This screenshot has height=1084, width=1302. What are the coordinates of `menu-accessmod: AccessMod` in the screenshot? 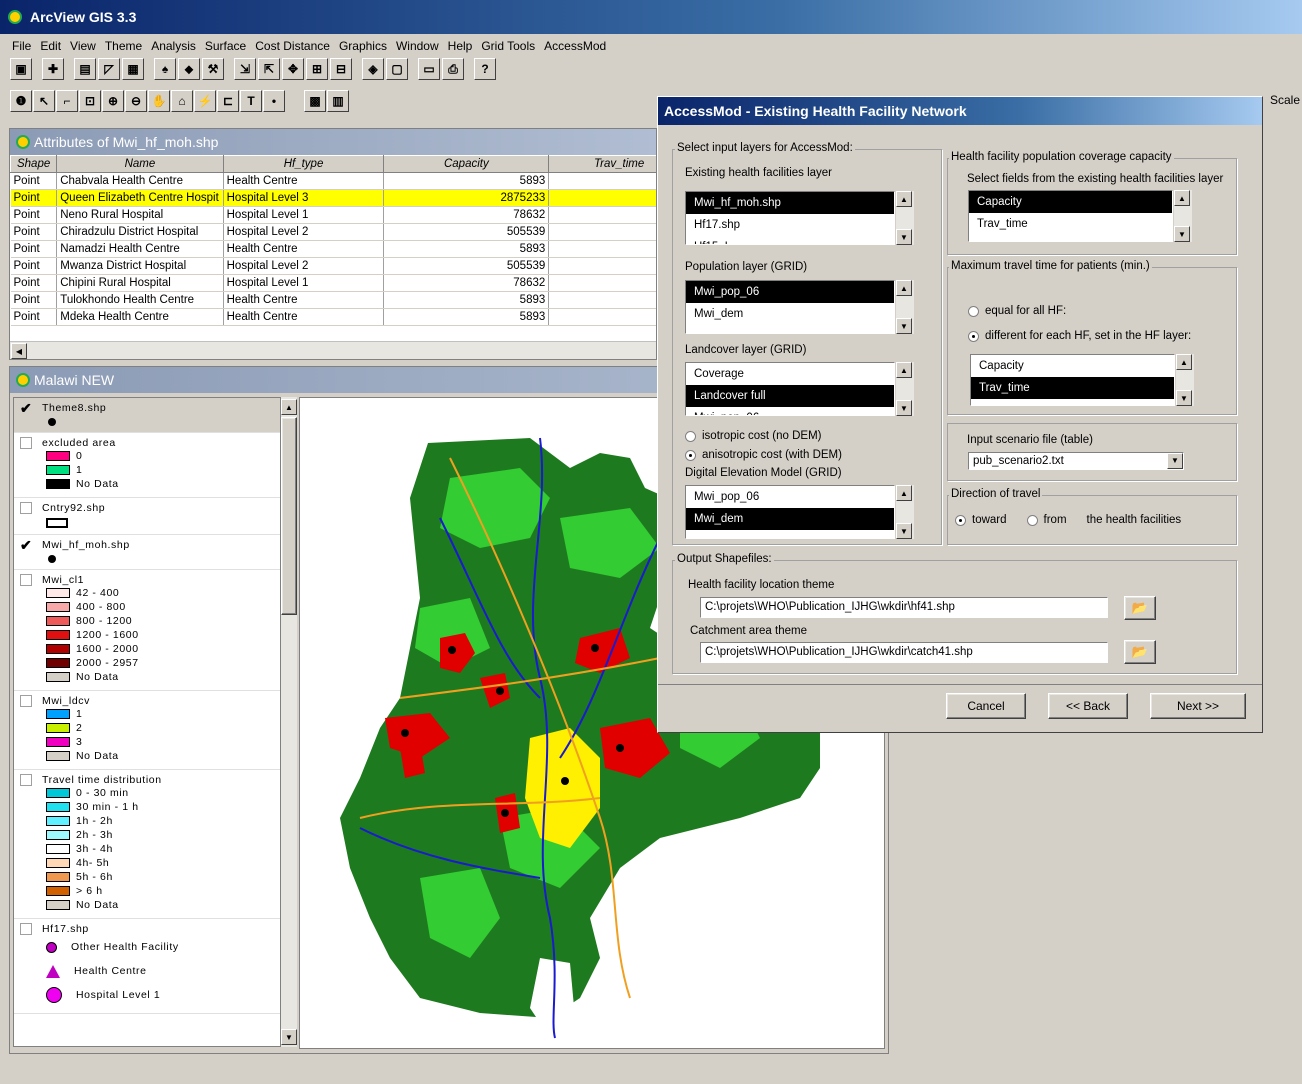 It's located at (575, 47).